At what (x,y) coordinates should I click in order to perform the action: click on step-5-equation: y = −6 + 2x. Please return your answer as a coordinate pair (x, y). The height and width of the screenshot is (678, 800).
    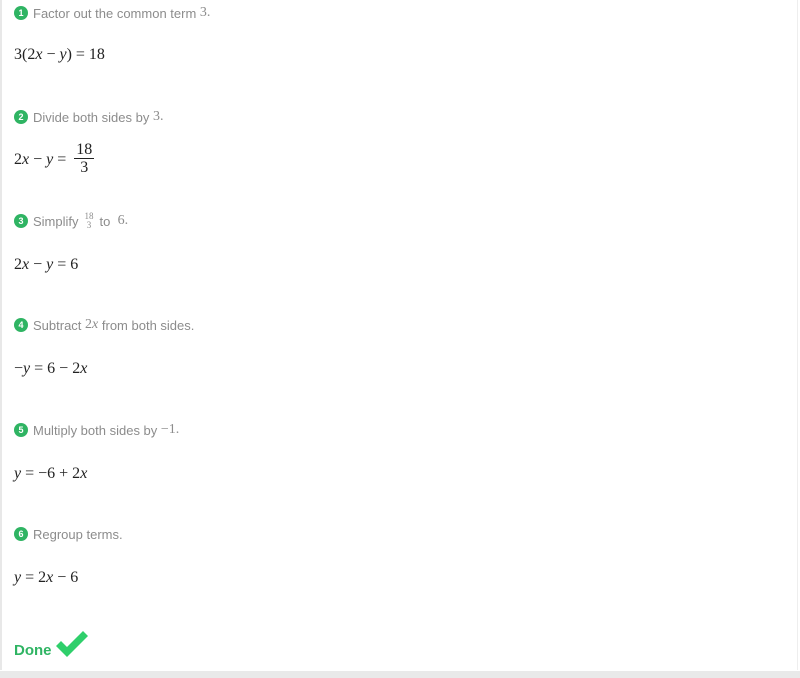
    Looking at the image, I should click on (50, 474).